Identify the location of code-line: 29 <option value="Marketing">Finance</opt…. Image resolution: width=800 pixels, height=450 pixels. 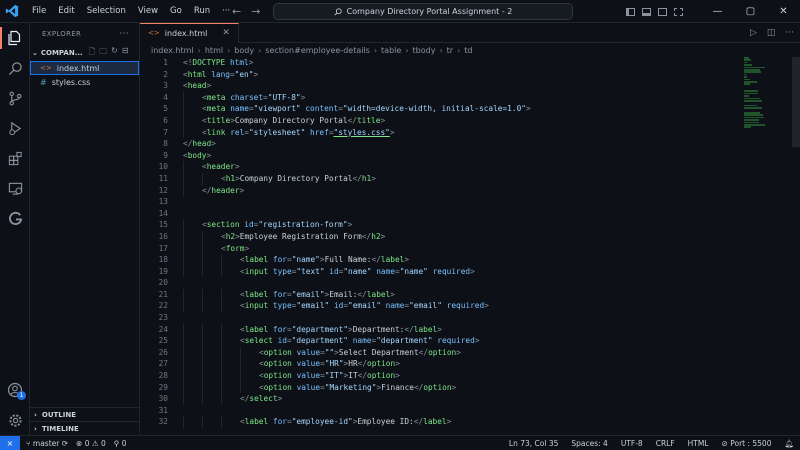
(442, 387).